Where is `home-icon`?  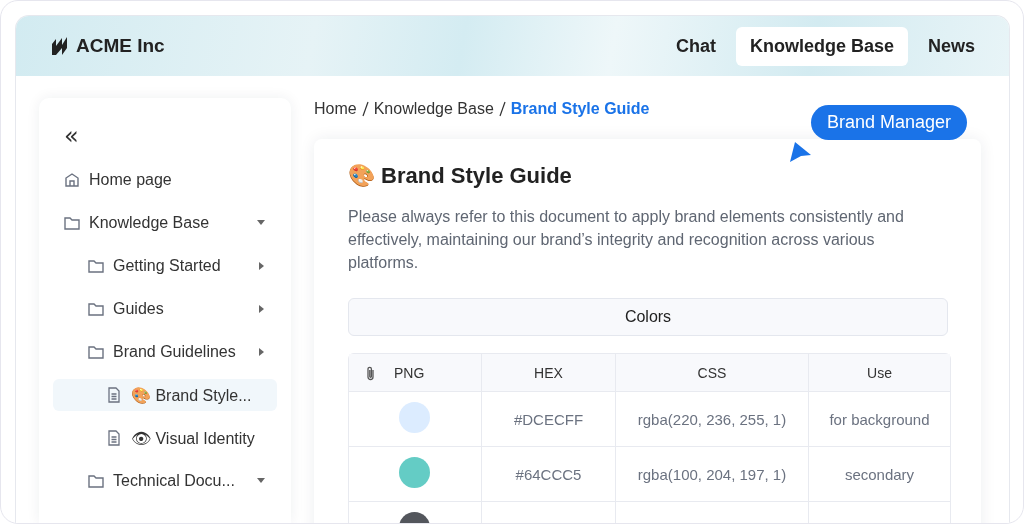
home-icon is located at coordinates (72, 180).